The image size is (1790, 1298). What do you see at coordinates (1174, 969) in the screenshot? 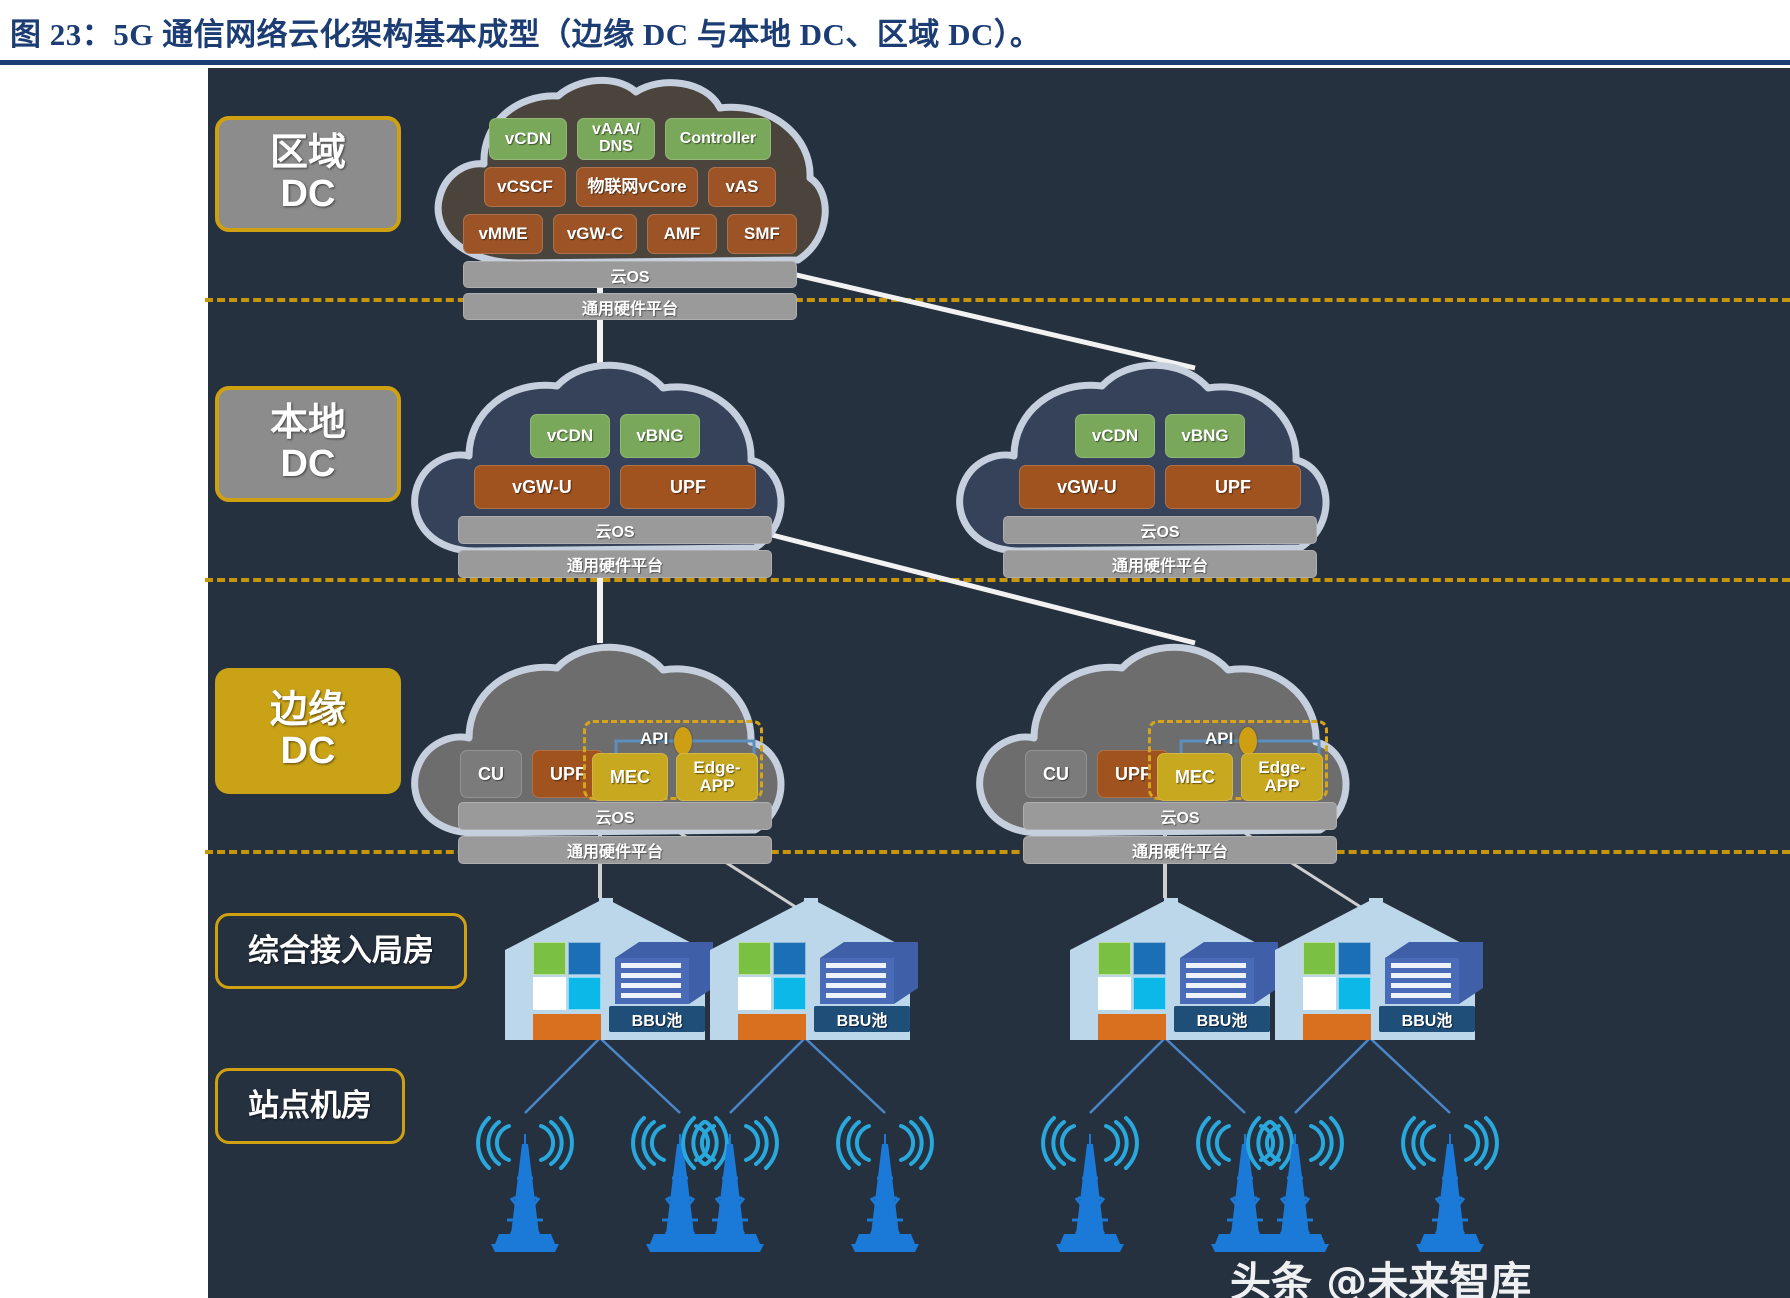
I see `house-3: BBU池` at bounding box center [1174, 969].